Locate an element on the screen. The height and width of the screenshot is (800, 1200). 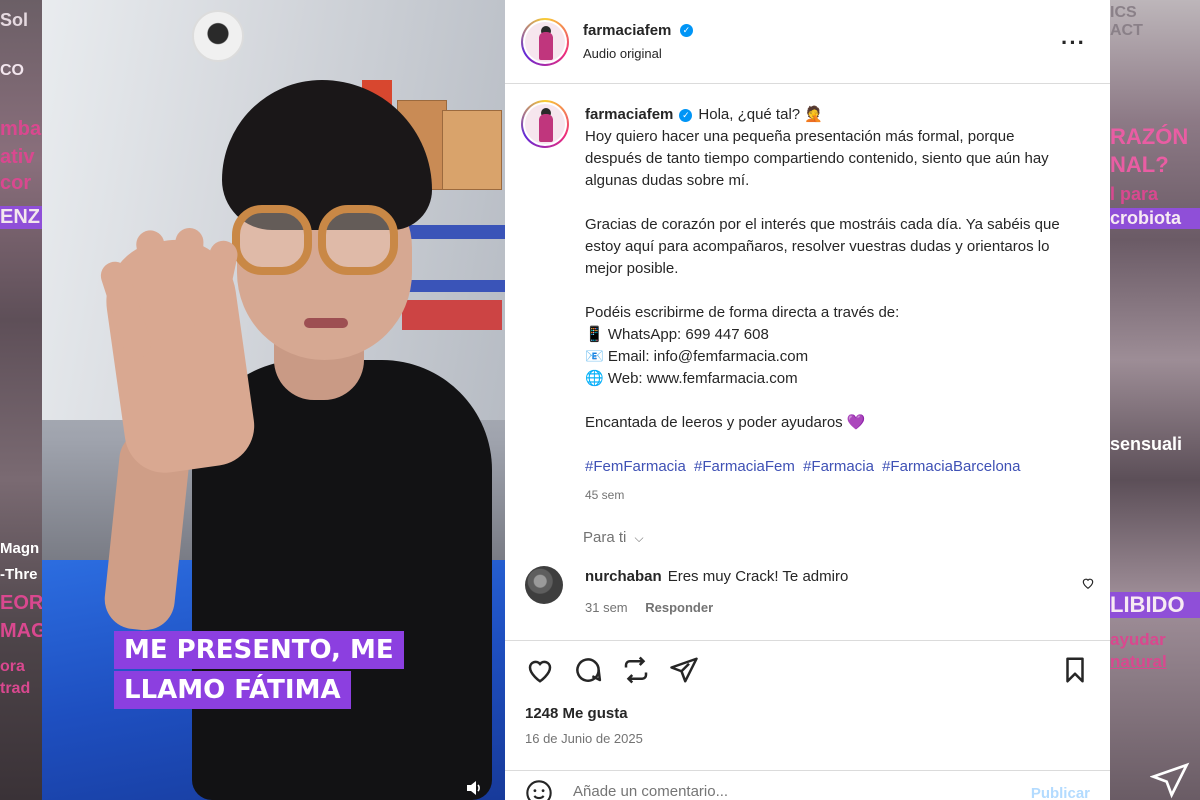
bg-right-text: natural is located at coordinates (1138, 661).